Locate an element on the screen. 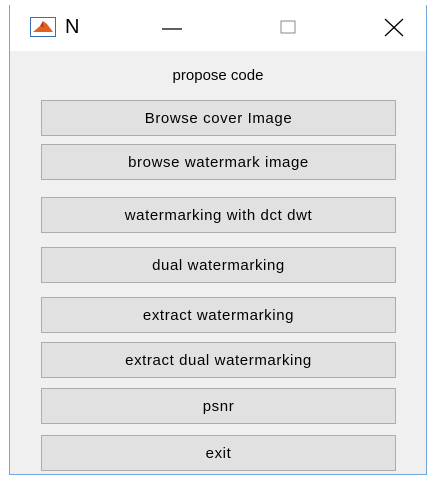 The height and width of the screenshot is (486, 448). maximize-button is located at coordinates (288, 27).